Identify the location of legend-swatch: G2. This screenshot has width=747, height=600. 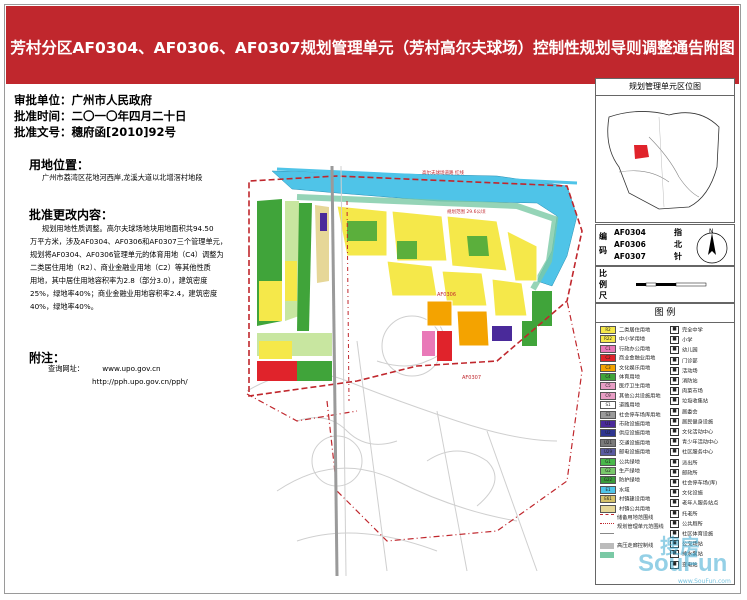
(608, 471).